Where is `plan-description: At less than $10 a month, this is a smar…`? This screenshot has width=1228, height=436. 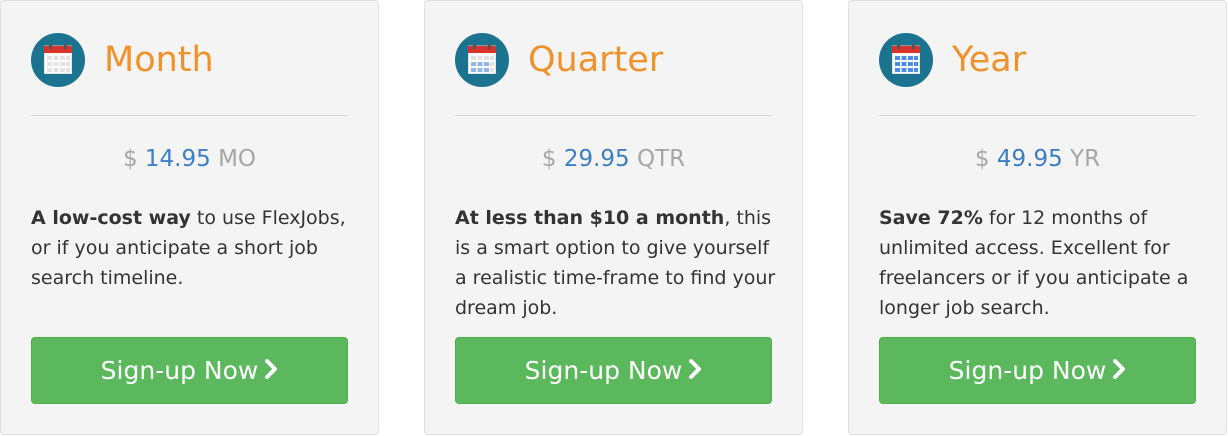
plan-description: At less than $10 a month, this is a smar… is located at coordinates (615, 263).